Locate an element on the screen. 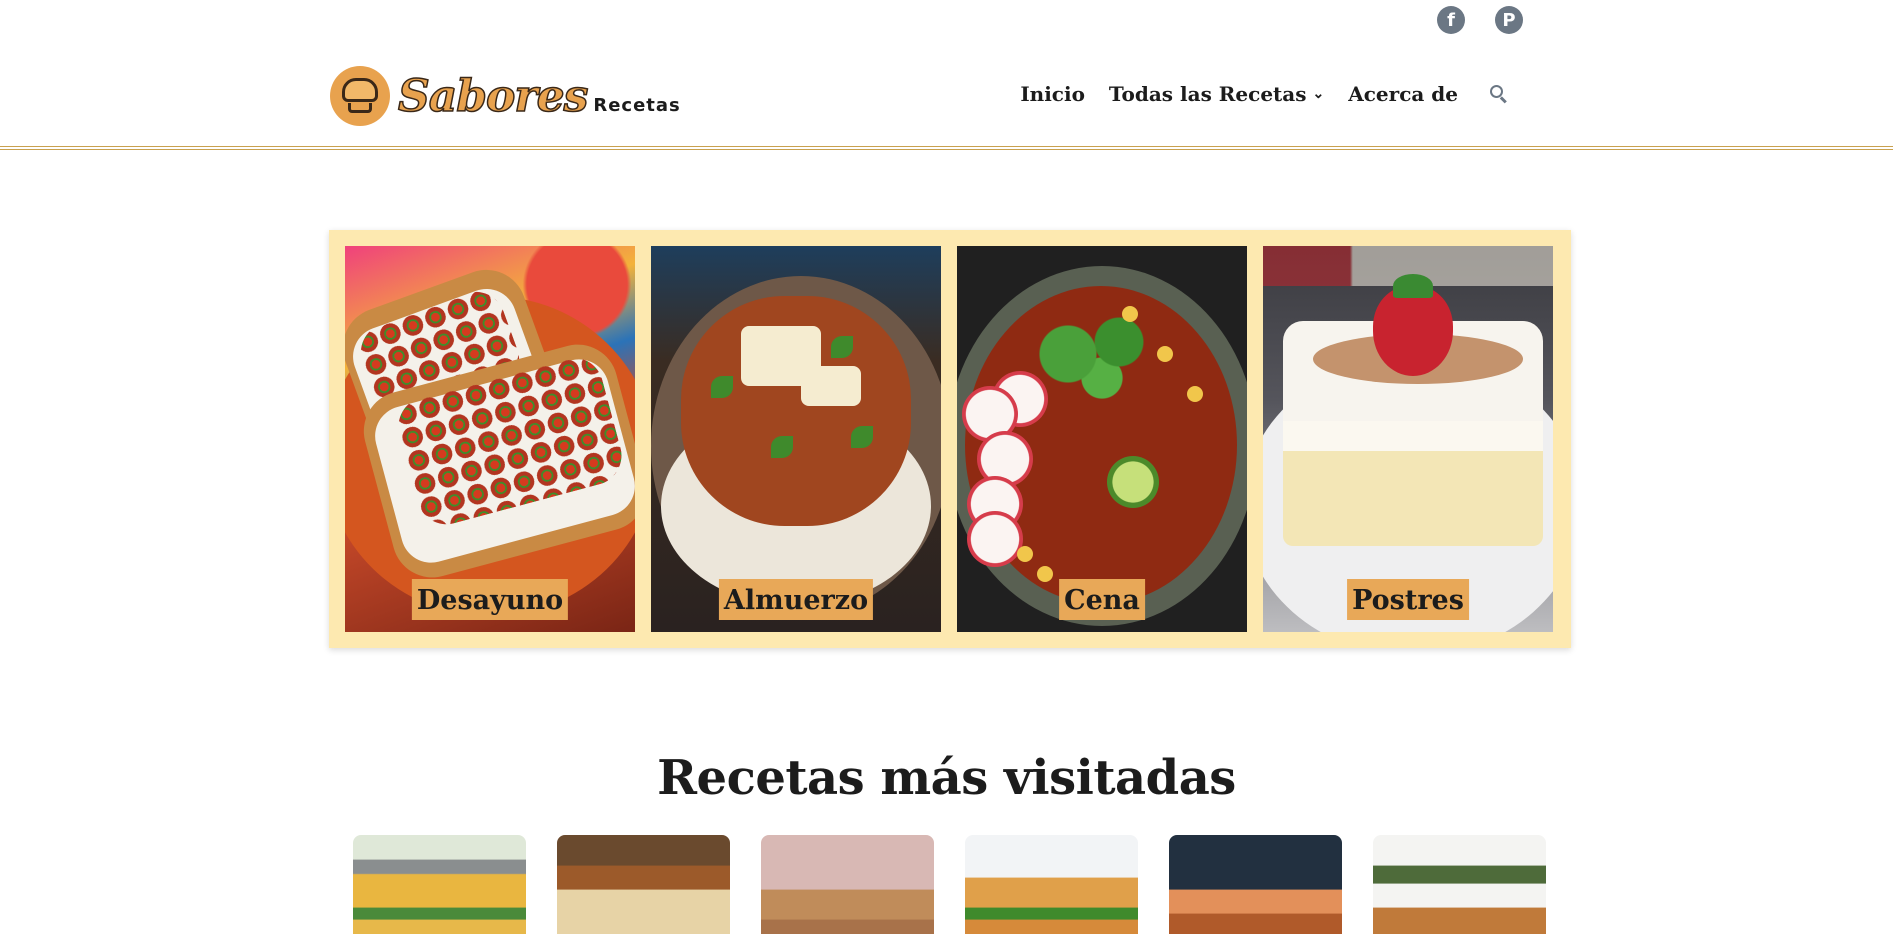  section-title-most-visited: Recetas más visitadas is located at coordinates (946, 778).